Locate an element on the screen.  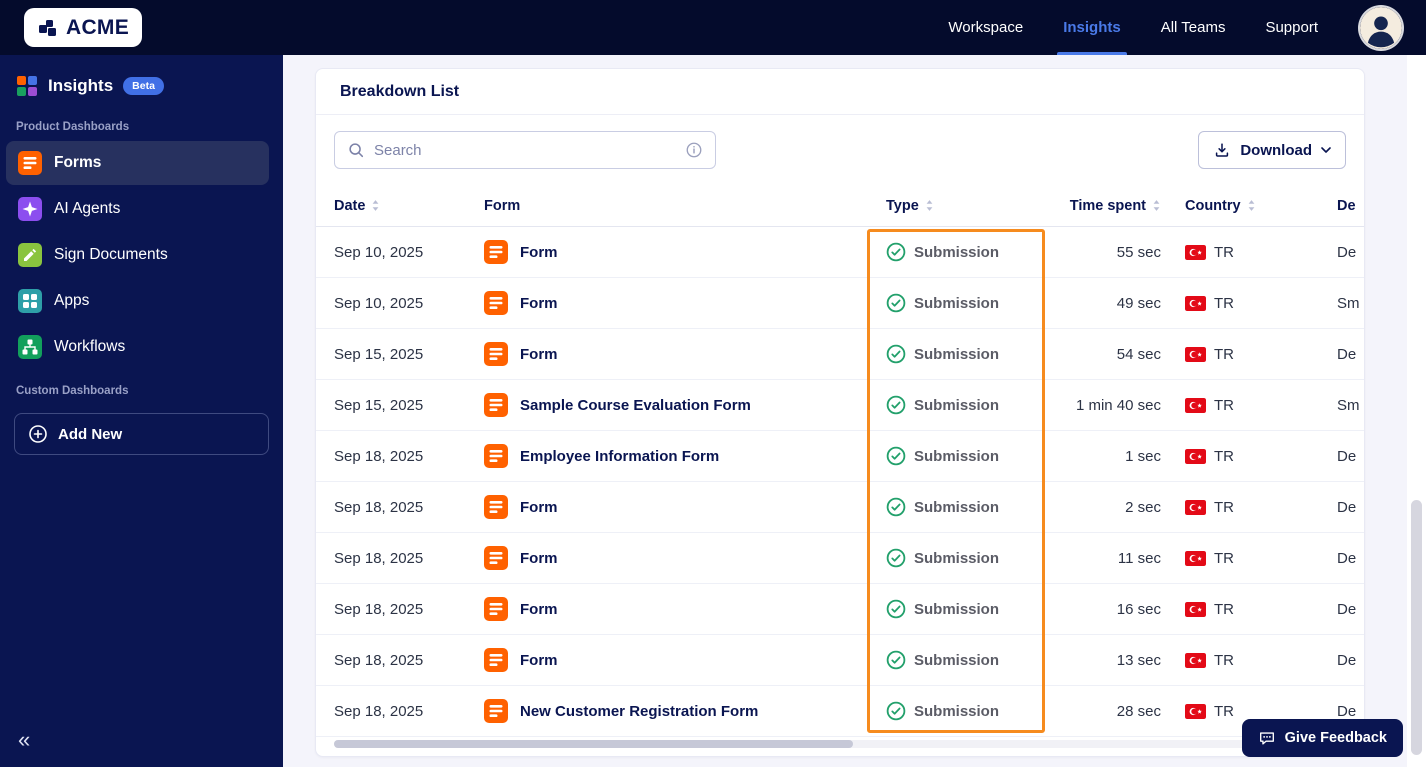
nav-item-support: Support is located at coordinates (1291, 27).